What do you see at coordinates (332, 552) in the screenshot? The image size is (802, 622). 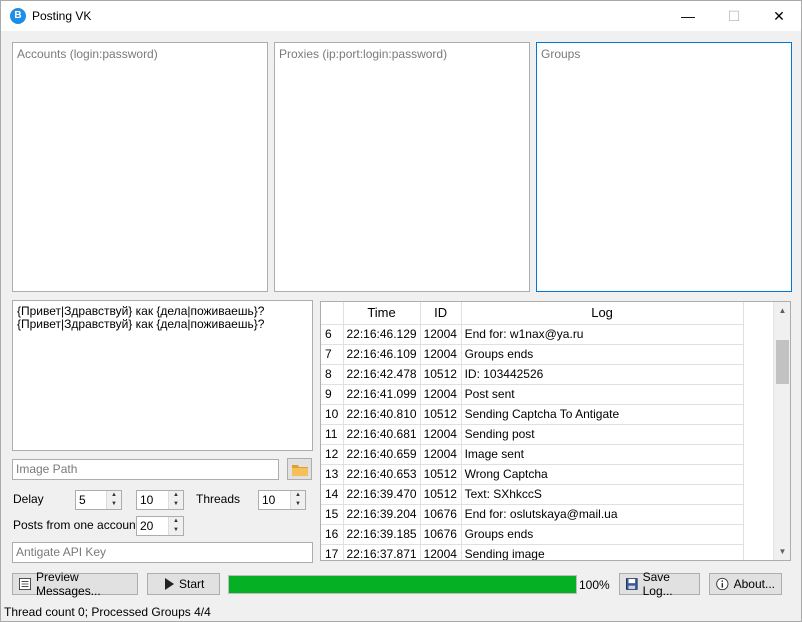 I see `row-number: 17` at bounding box center [332, 552].